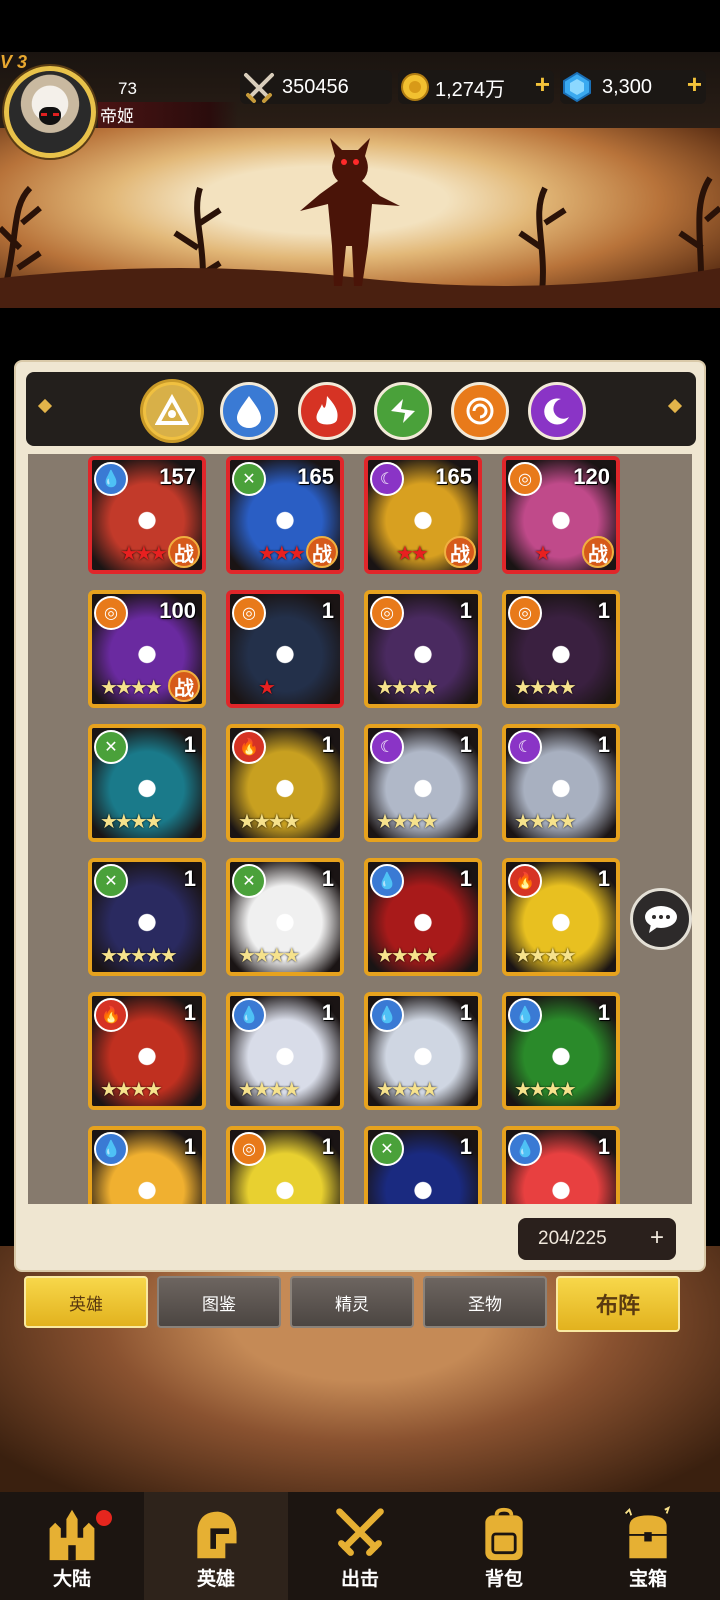  Describe the element at coordinates (504, 1534) in the screenshot. I see `backpack-icon` at that location.